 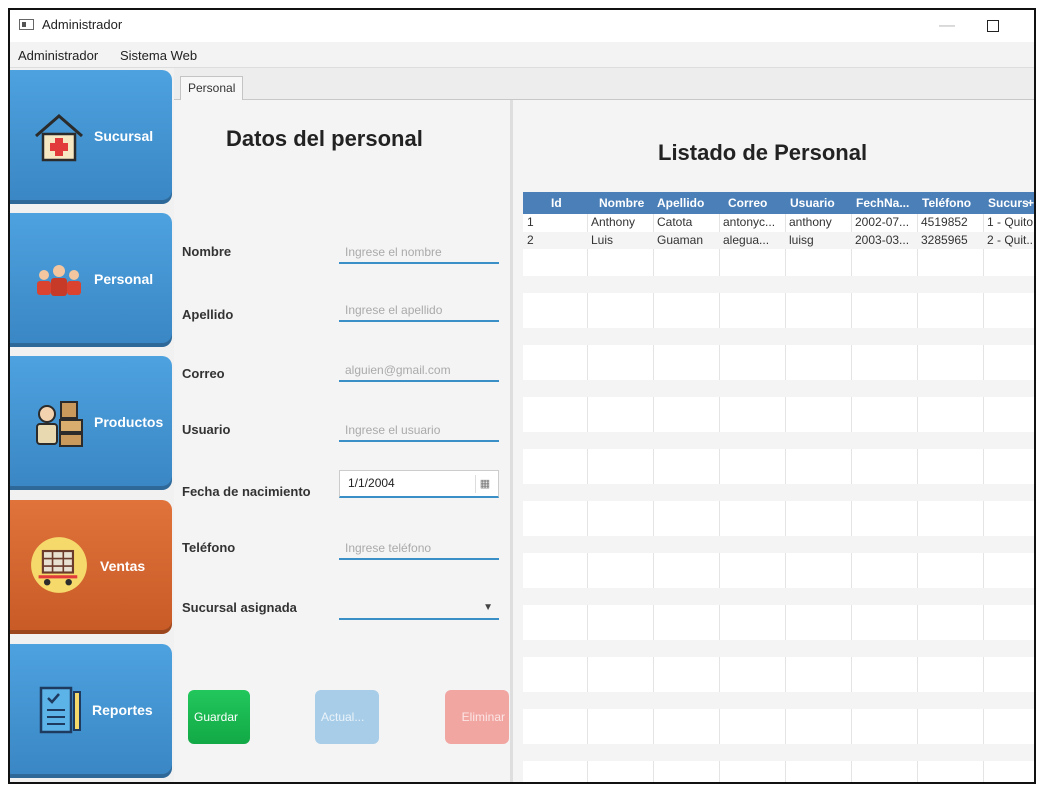 I want to click on fecha-label: Fecha de nacimiento, so click(x=246, y=491).